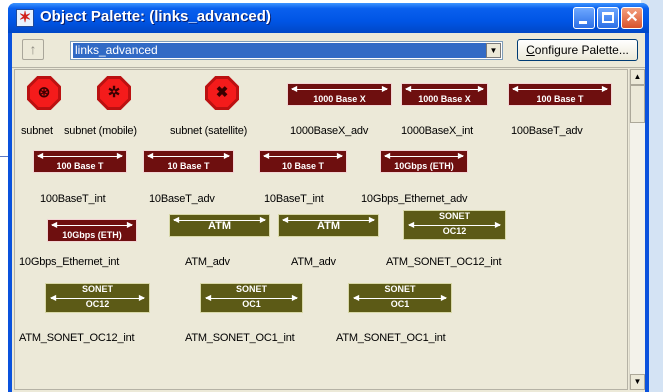 Image resolution: width=663 pixels, height=392 pixels. I want to click on close-button: ✕, so click(632, 18).